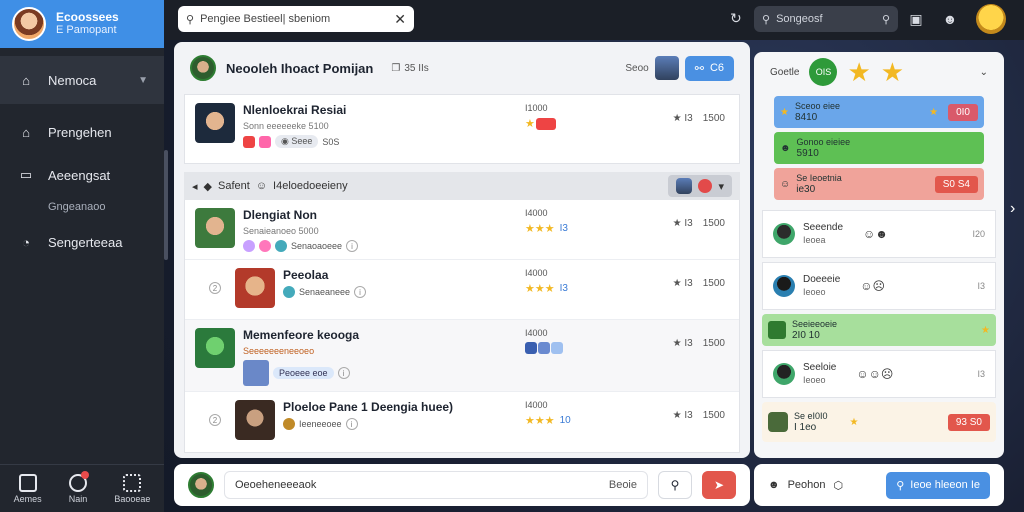 This screenshot has width=1024, height=512. I want to click on header-action-button: ⚯ C6, so click(709, 68).